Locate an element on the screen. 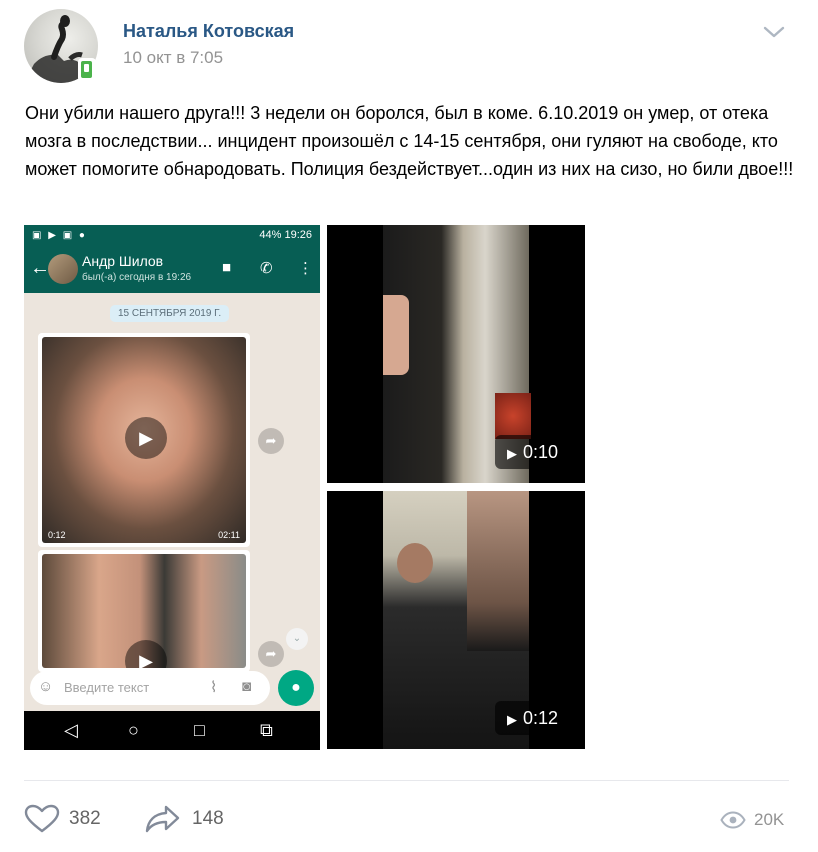 The image size is (818, 852). views-counter: 20K is located at coordinates (752, 820).